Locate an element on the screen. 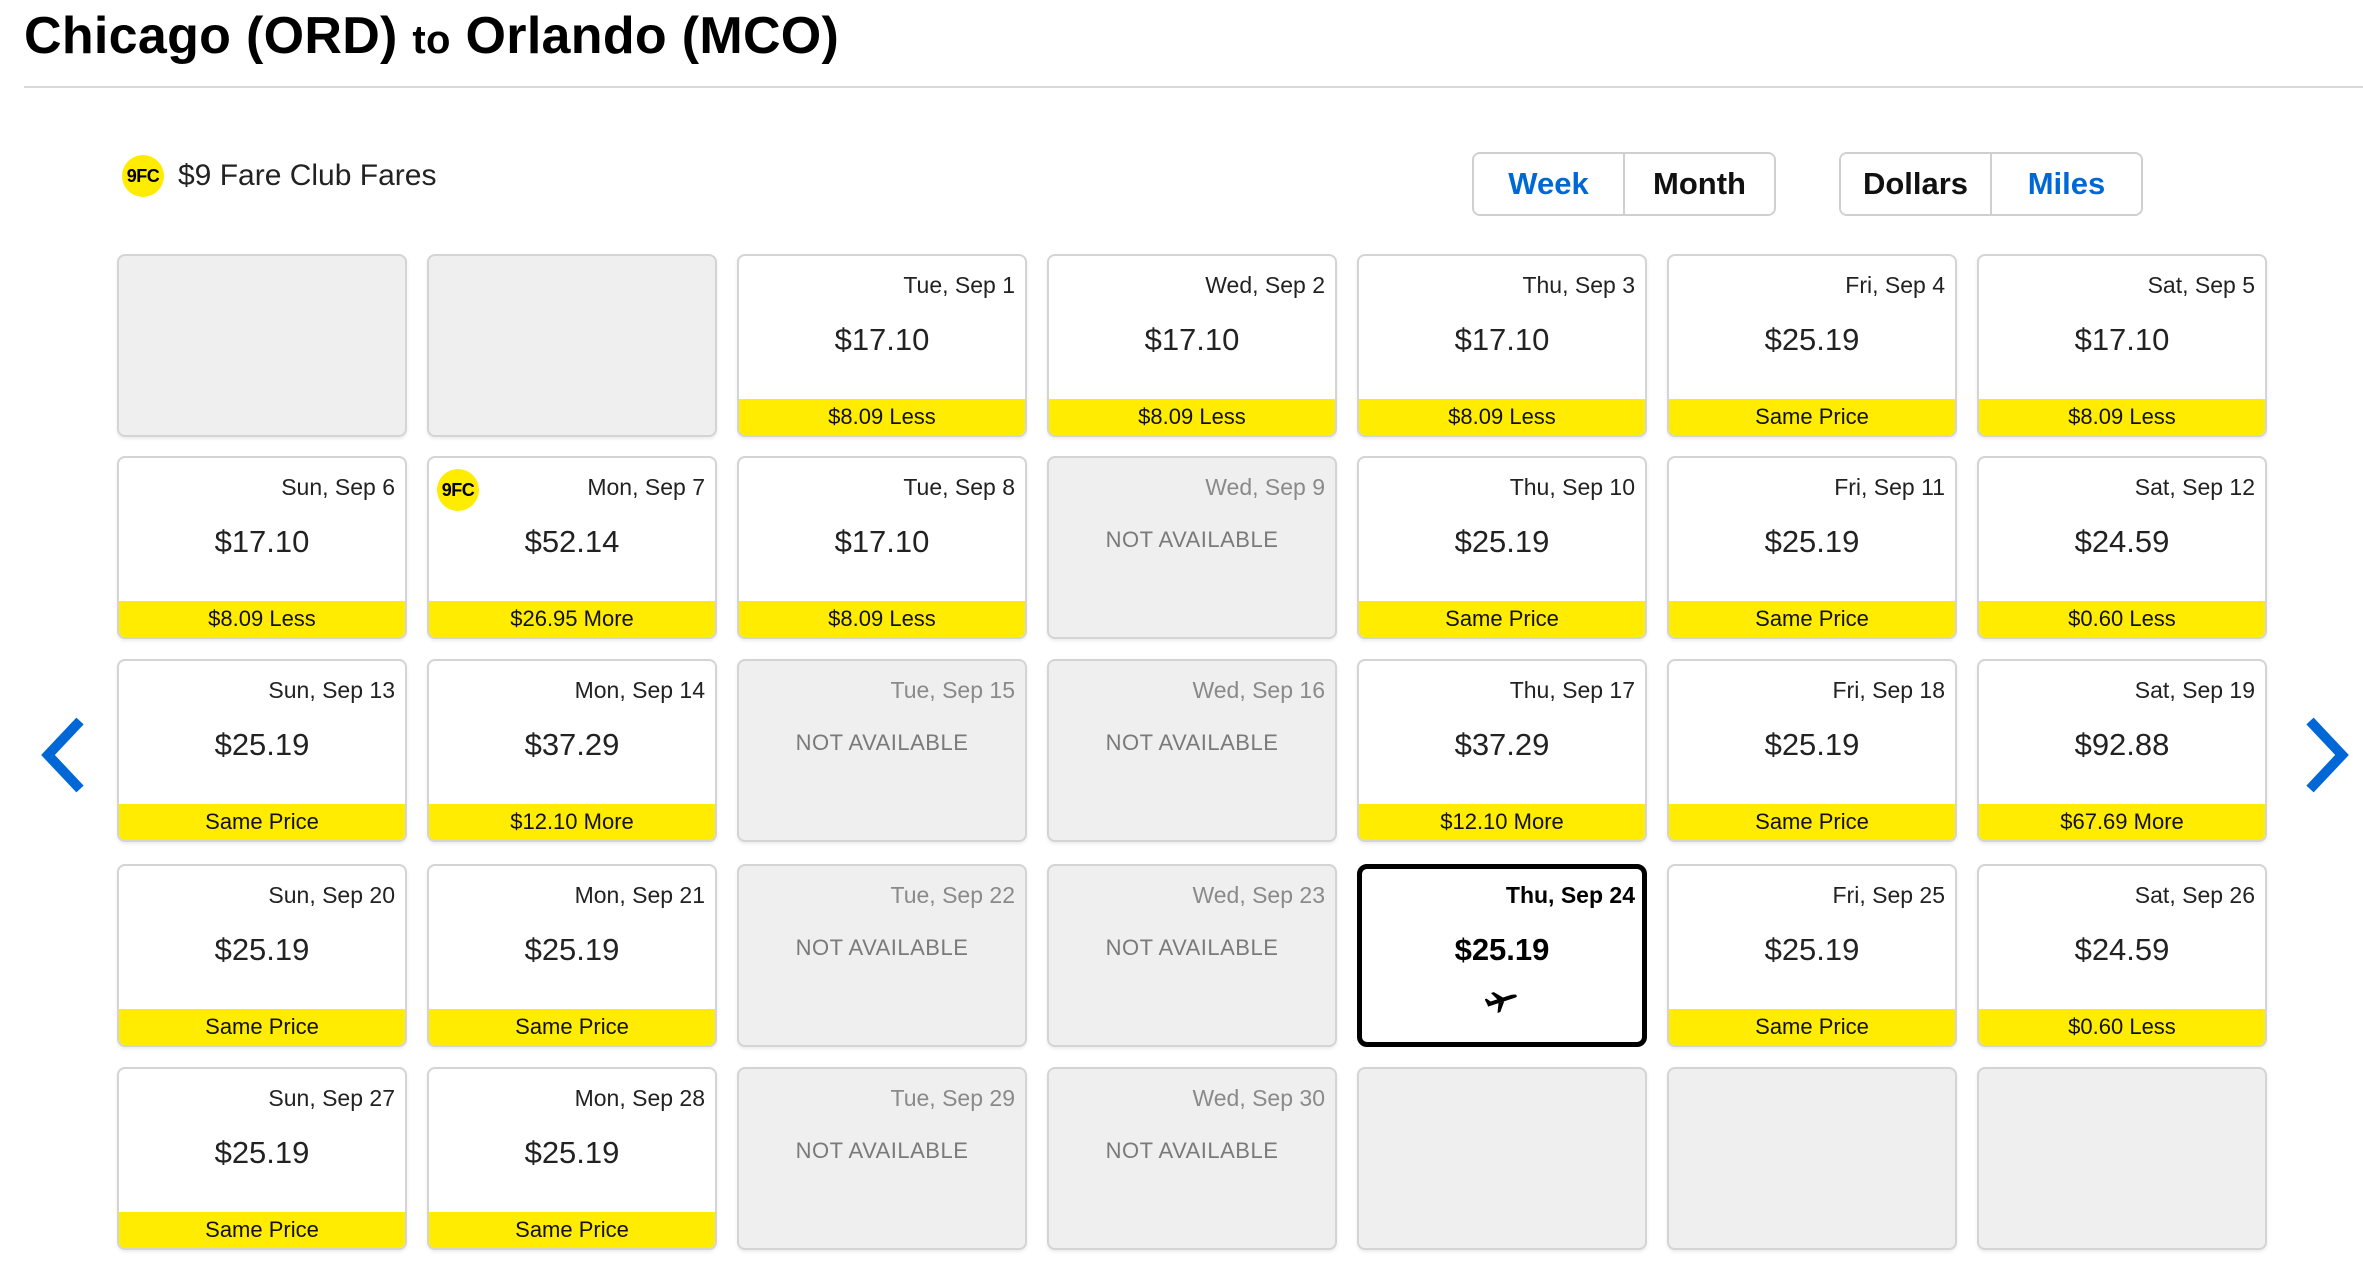  calendar-day: Tue, Sep 1 $17.10 $8.09 Less is located at coordinates (882, 345).